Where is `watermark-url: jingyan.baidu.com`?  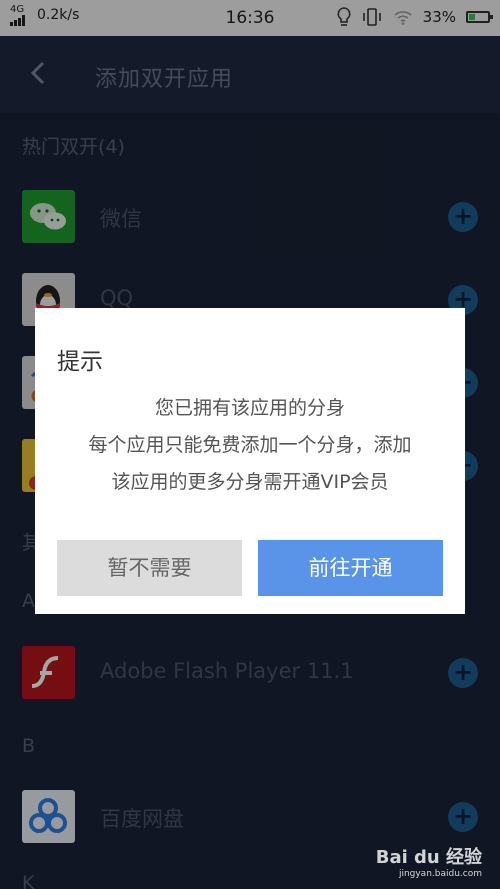 watermark-url: jingyan.baidu.com is located at coordinates (440, 874).